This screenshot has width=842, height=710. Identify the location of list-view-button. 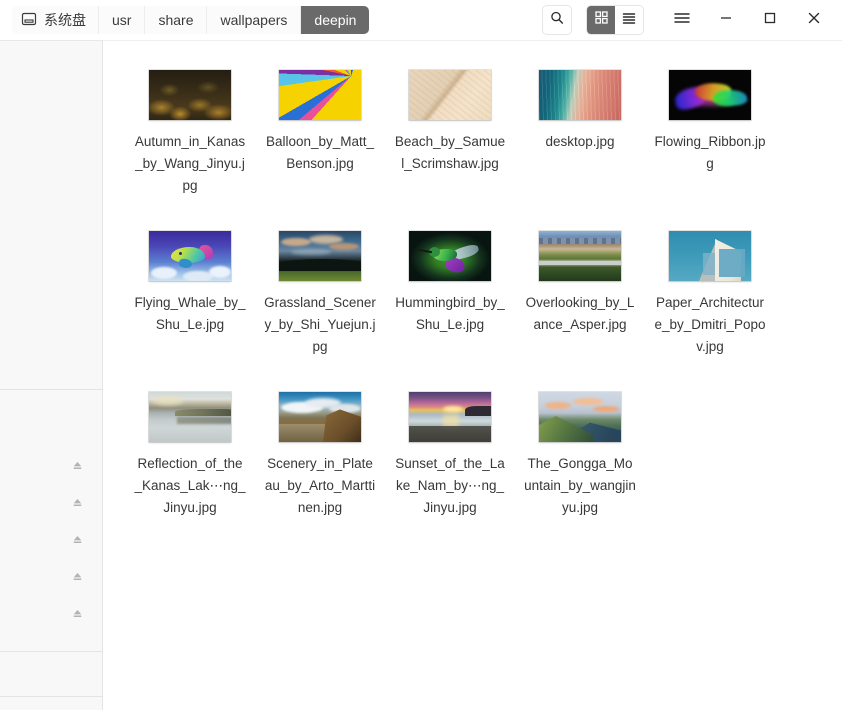
(629, 20).